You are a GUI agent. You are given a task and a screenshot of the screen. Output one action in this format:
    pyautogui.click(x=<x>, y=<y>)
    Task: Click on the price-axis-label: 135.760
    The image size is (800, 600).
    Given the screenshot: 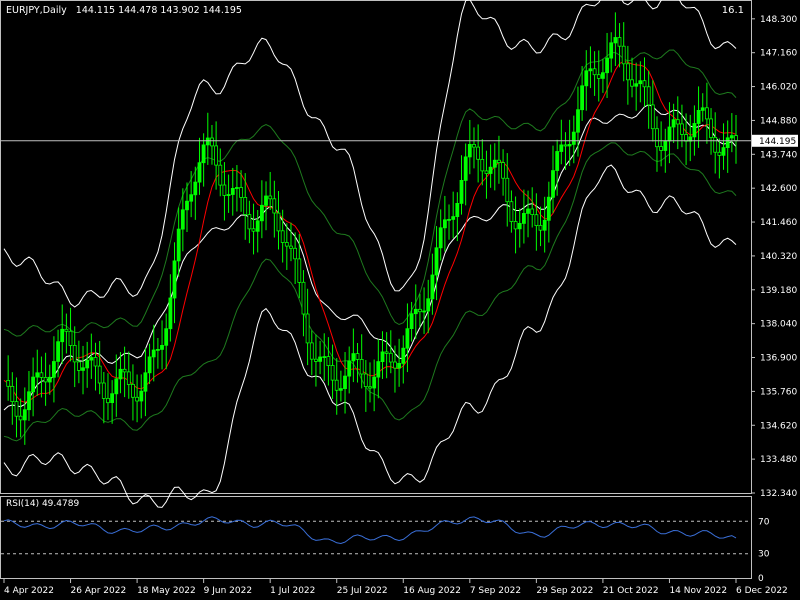 What is the action you would take?
    pyautogui.click(x=778, y=392)
    